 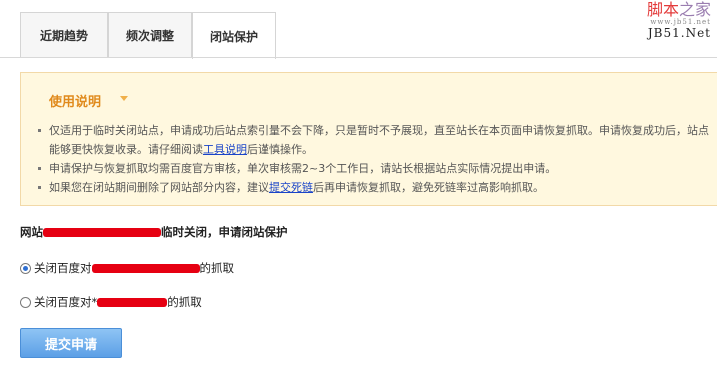 I want to click on tab-trends: 近期趋势, so click(x=64, y=35).